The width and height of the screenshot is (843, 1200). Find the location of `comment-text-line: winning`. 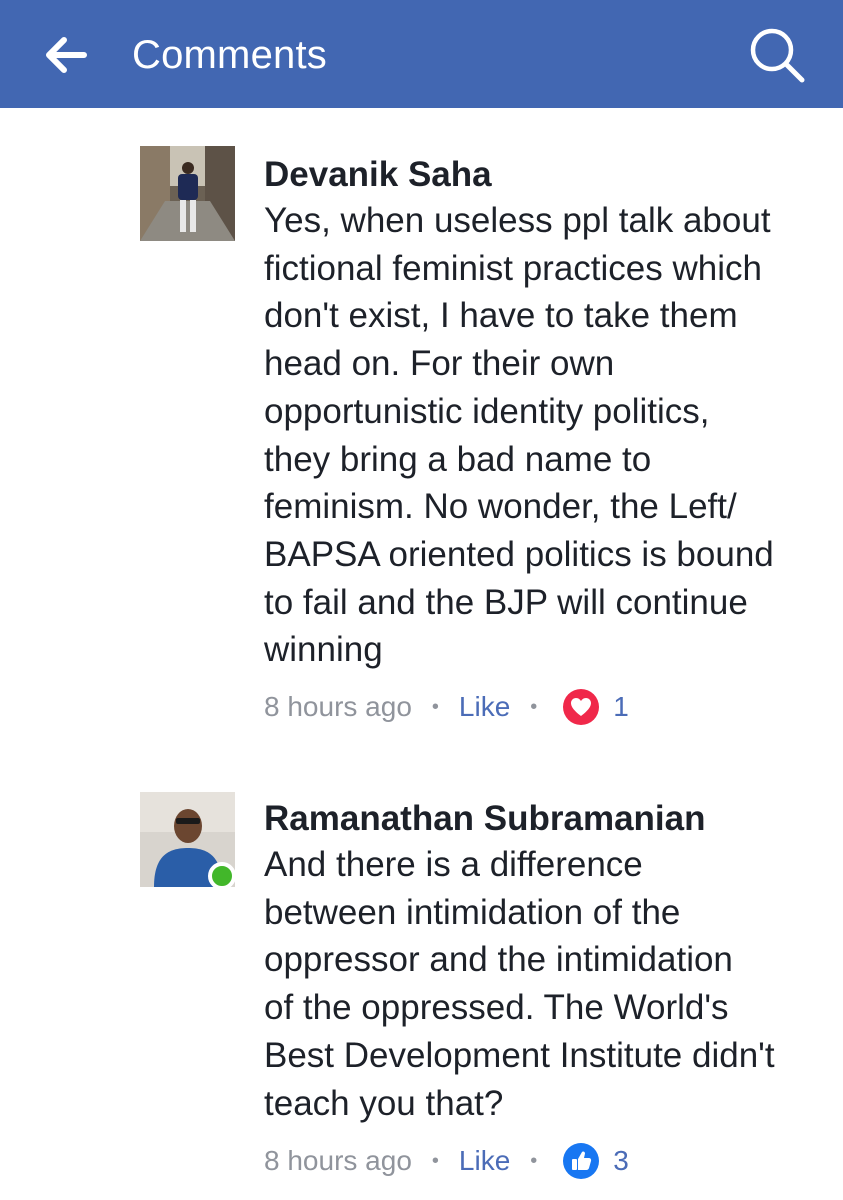

comment-text-line: winning is located at coordinates (323, 650).